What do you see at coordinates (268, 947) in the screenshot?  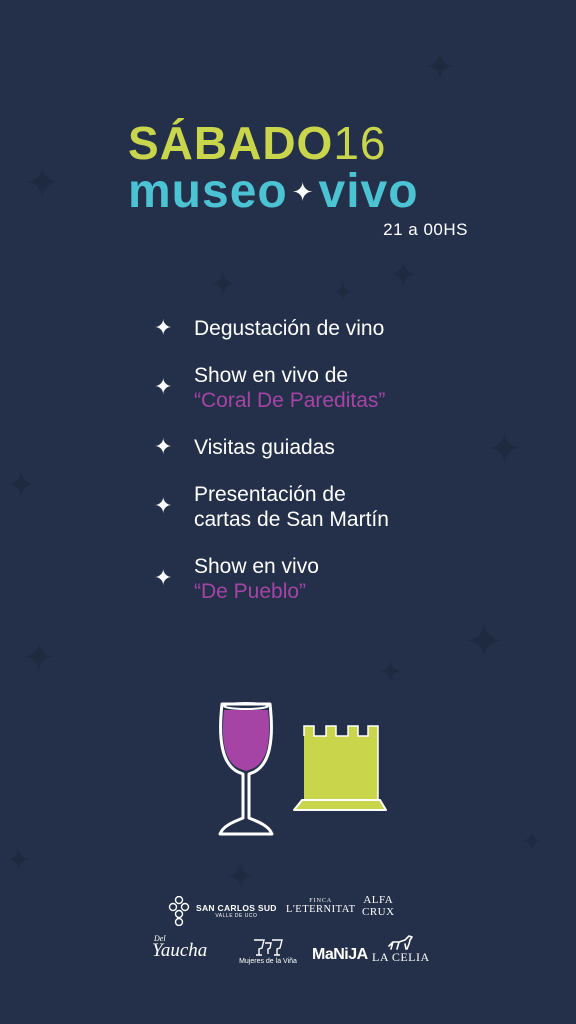 I see `wine-glasses-icon` at bounding box center [268, 947].